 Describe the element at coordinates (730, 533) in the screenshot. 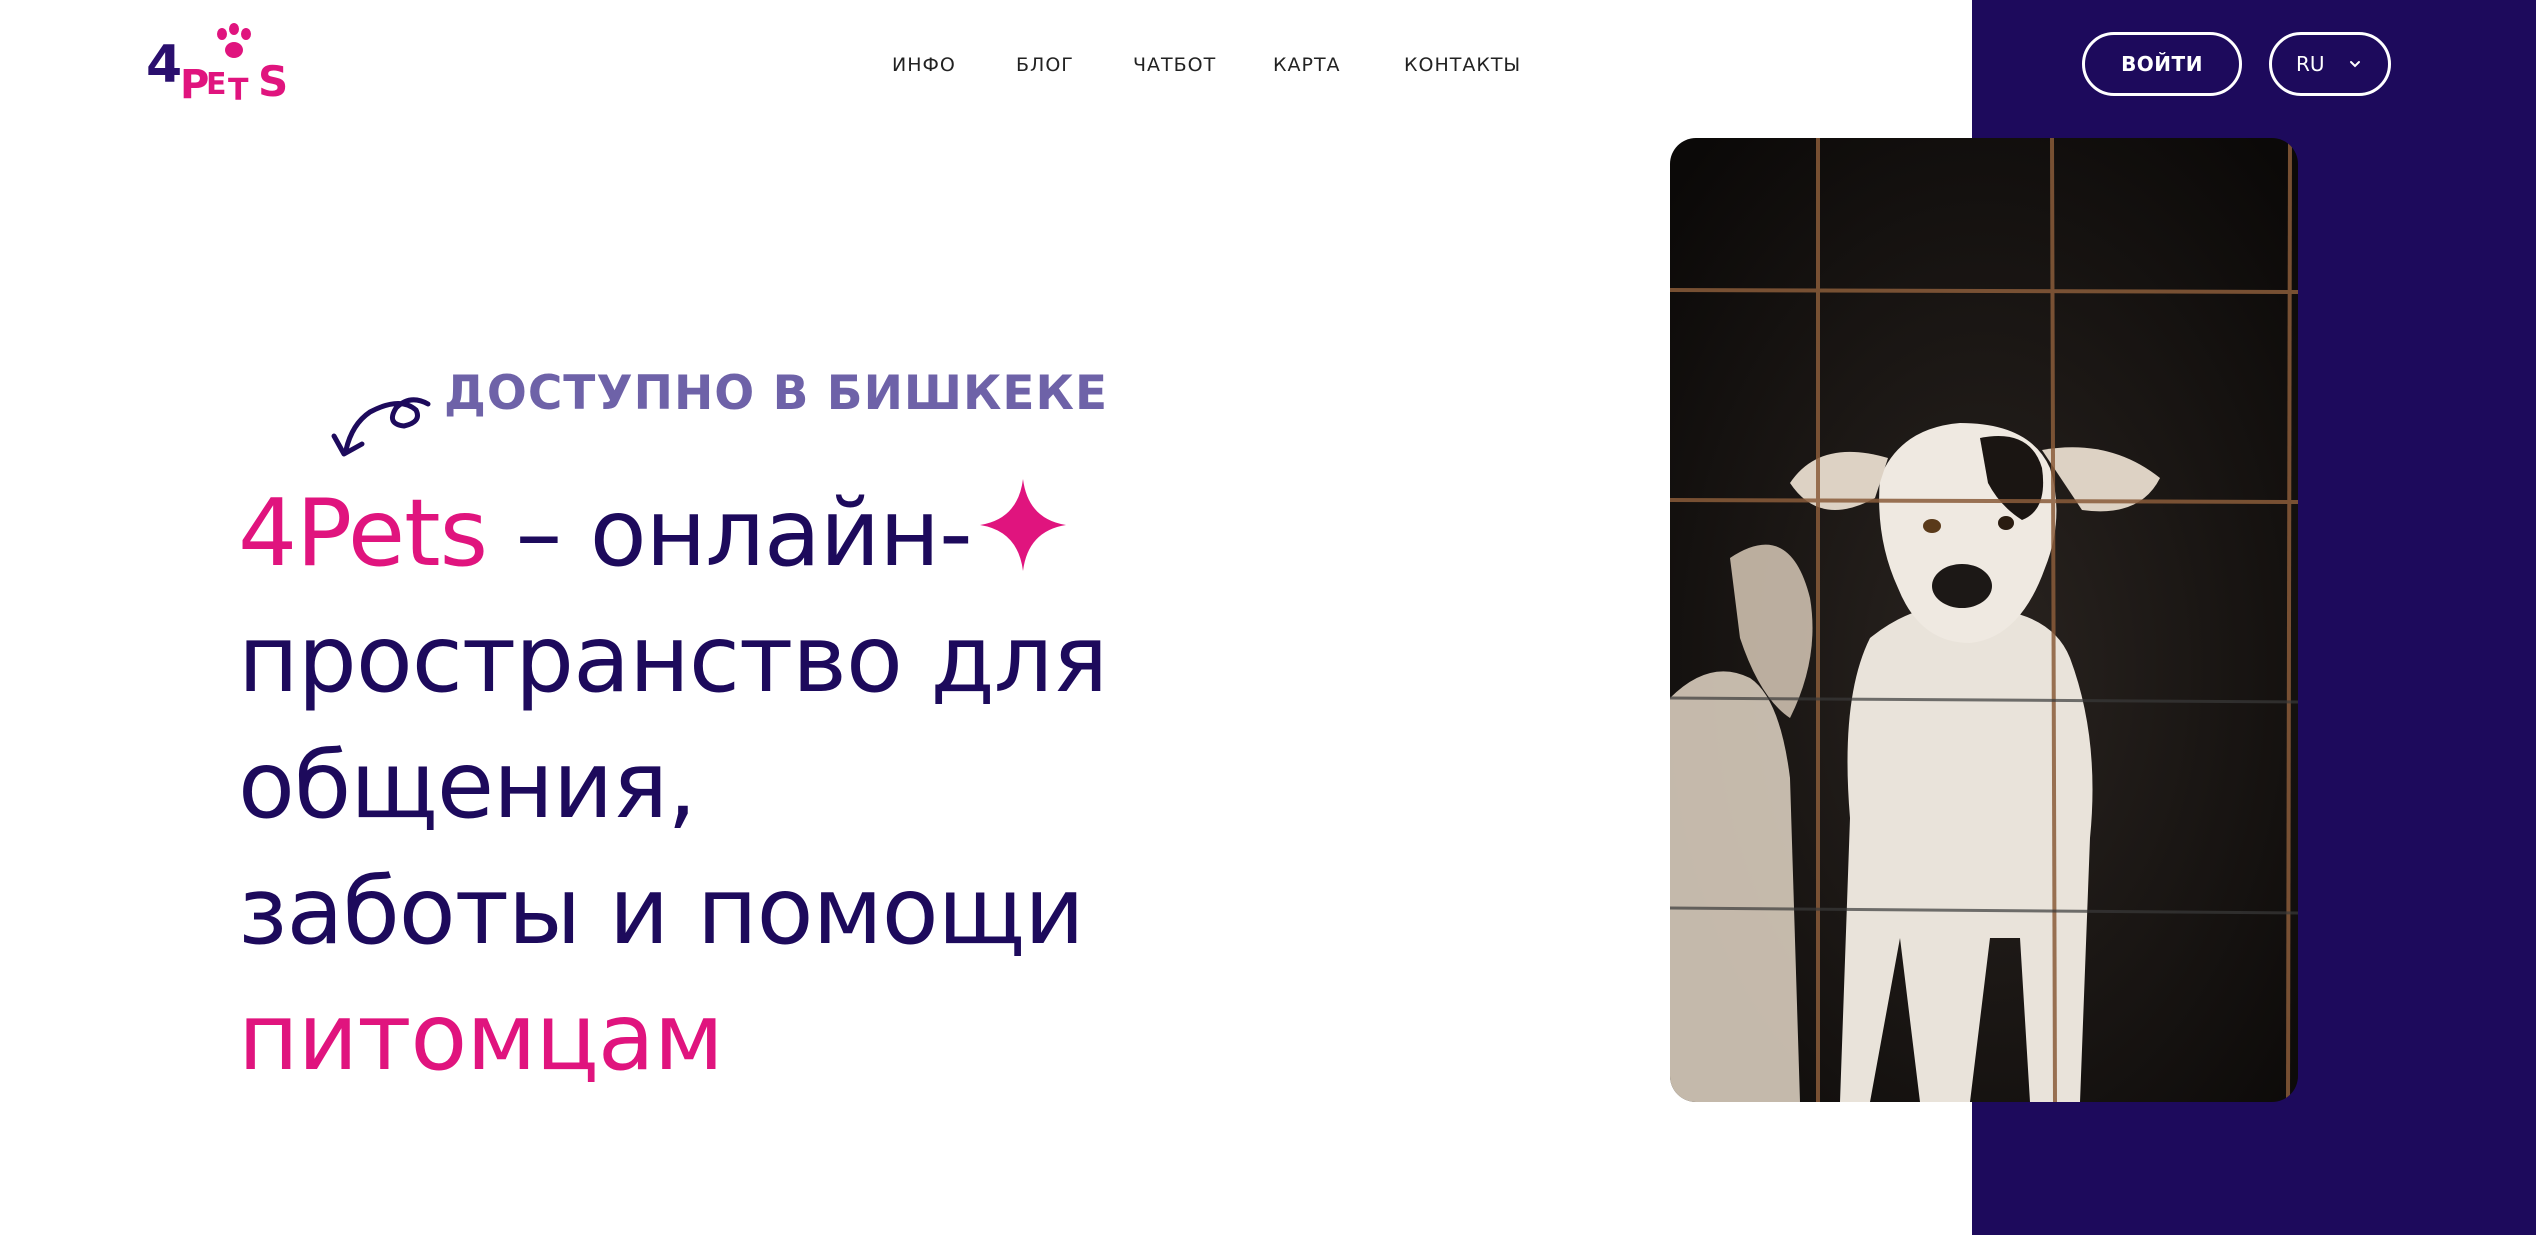

I see `headline-line-1-rest: – онлайн-` at that location.